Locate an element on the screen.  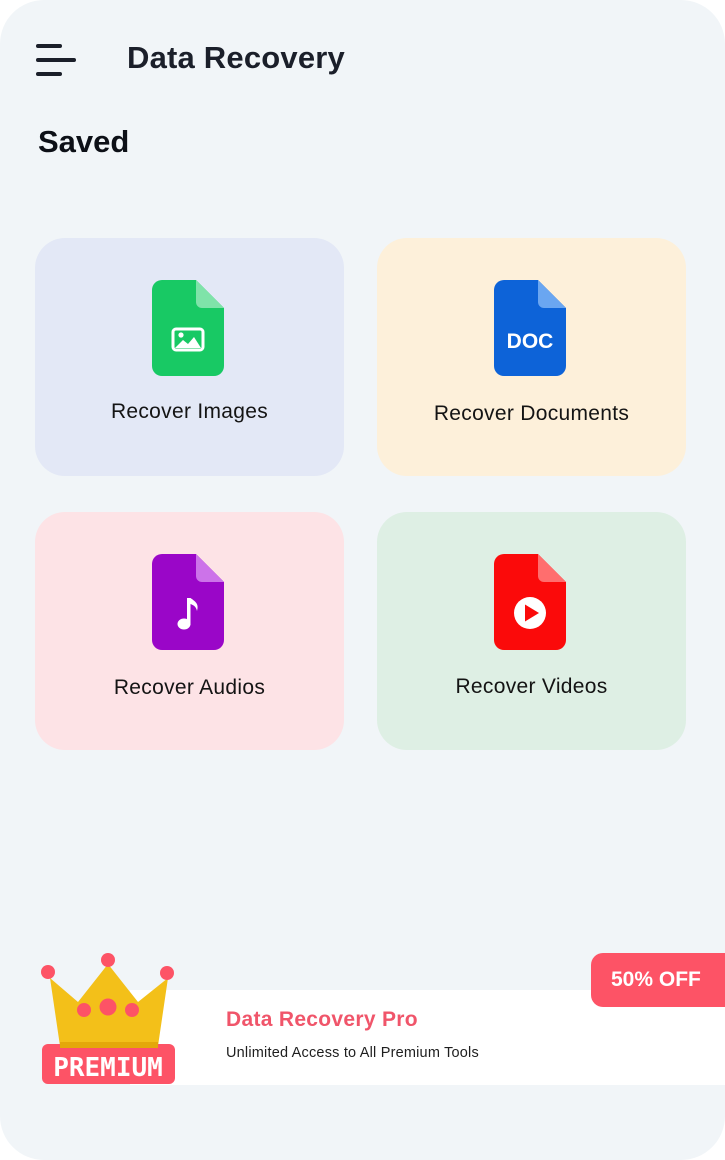
recover-audios-card: Recover Audios is located at coordinates (189, 631).